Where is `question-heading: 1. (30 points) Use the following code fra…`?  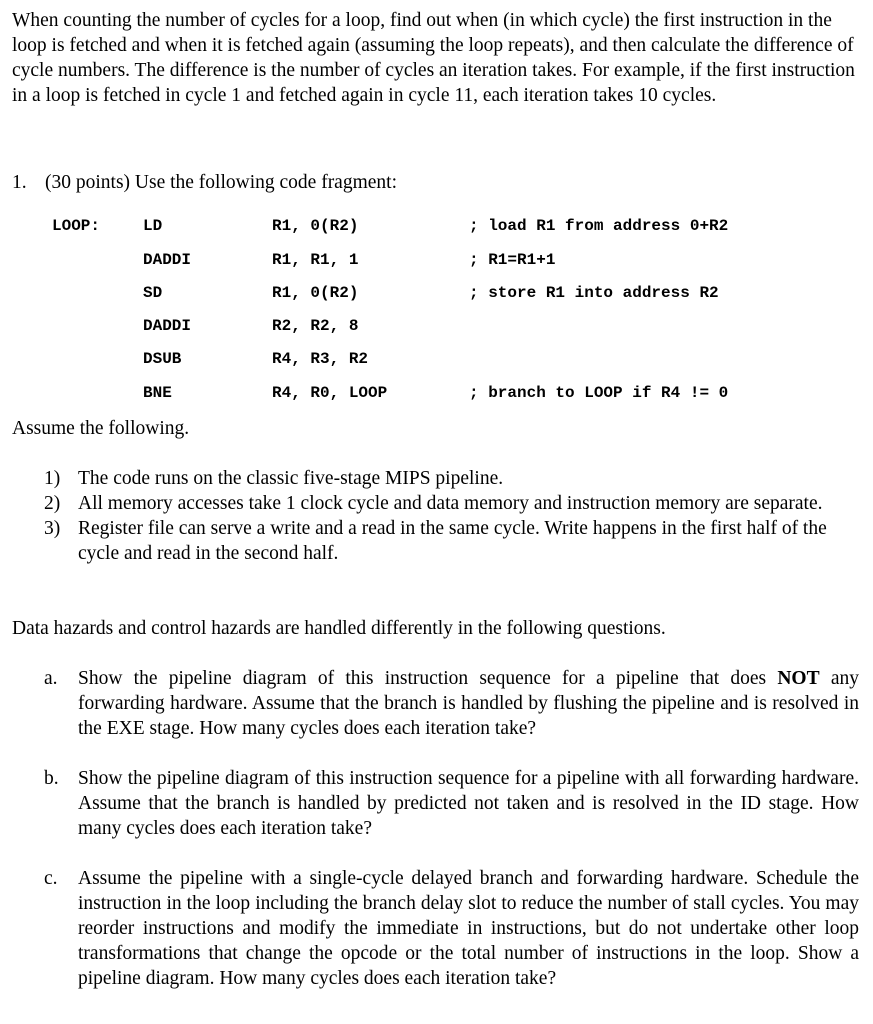 question-heading: 1. (30 points) Use the following code fra… is located at coordinates (204, 182).